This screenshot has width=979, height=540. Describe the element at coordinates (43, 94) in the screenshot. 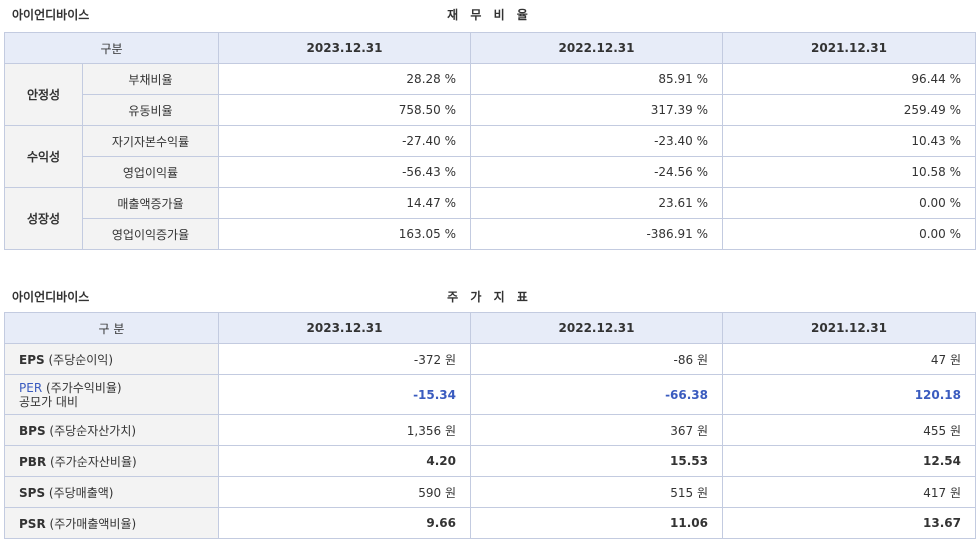

I see `category-cell: 안정성` at that location.